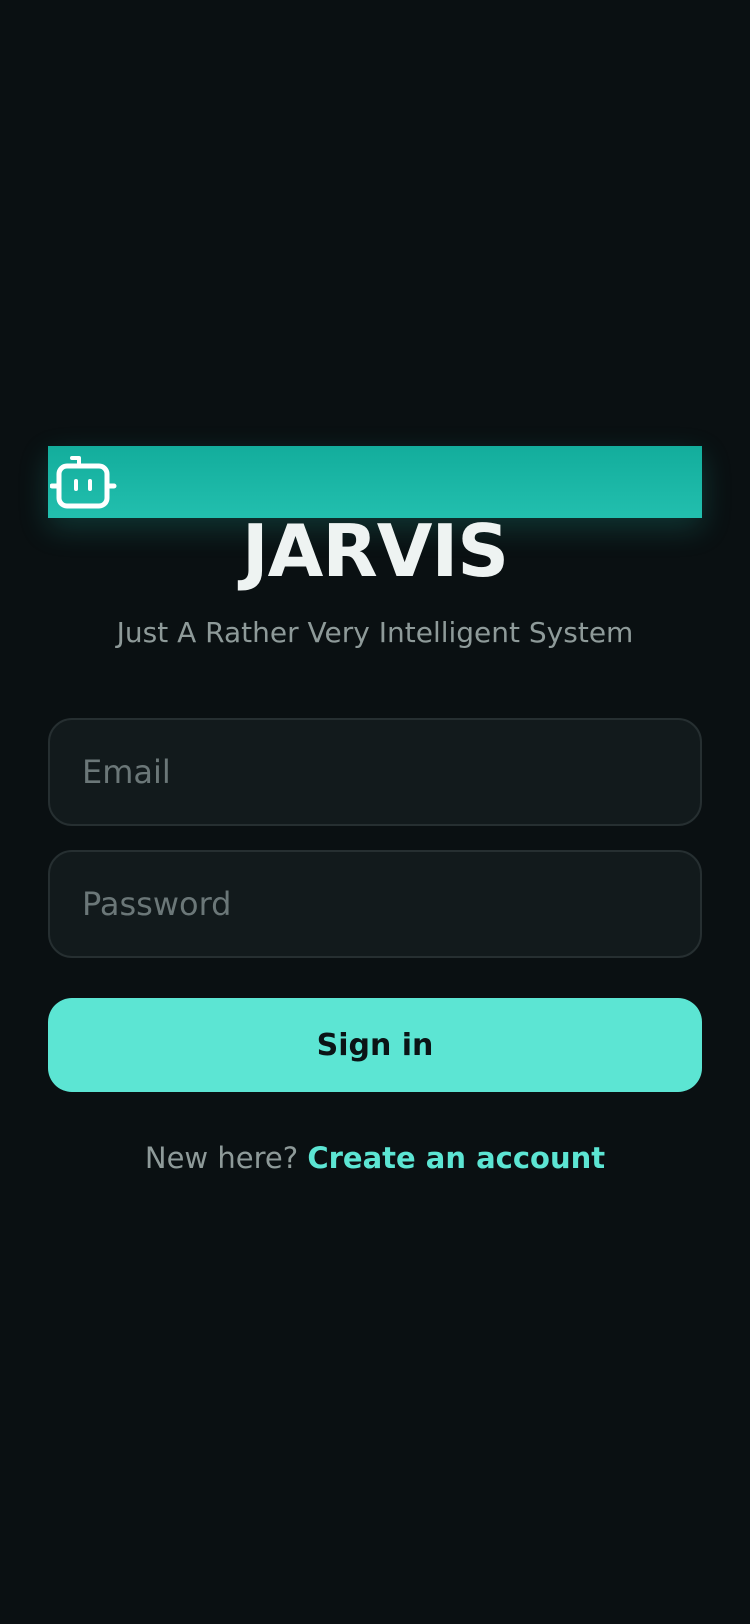 The image size is (750, 1624). I want to click on sign-in-button: Sign in, so click(375, 1045).